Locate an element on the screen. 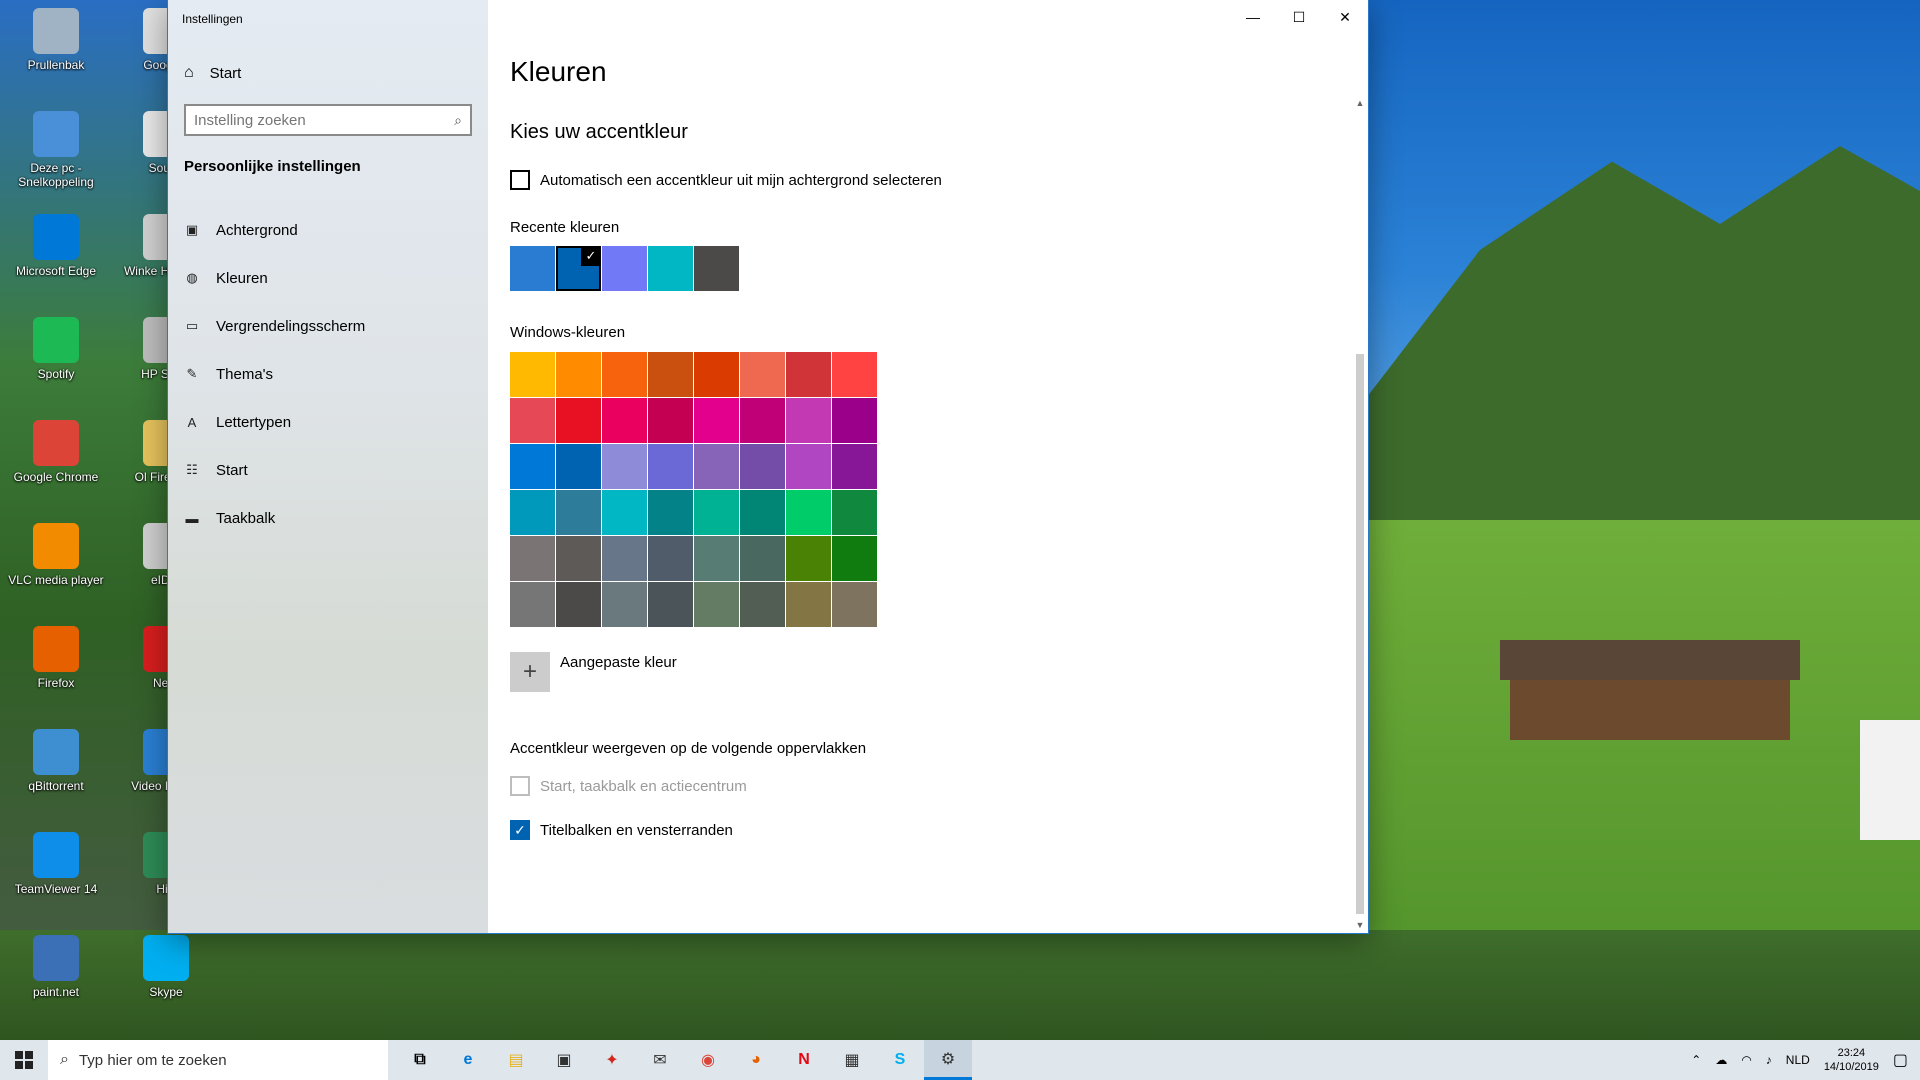 This screenshot has width=1920, height=1080. notification-icon: ▢ is located at coordinates (1900, 1060).